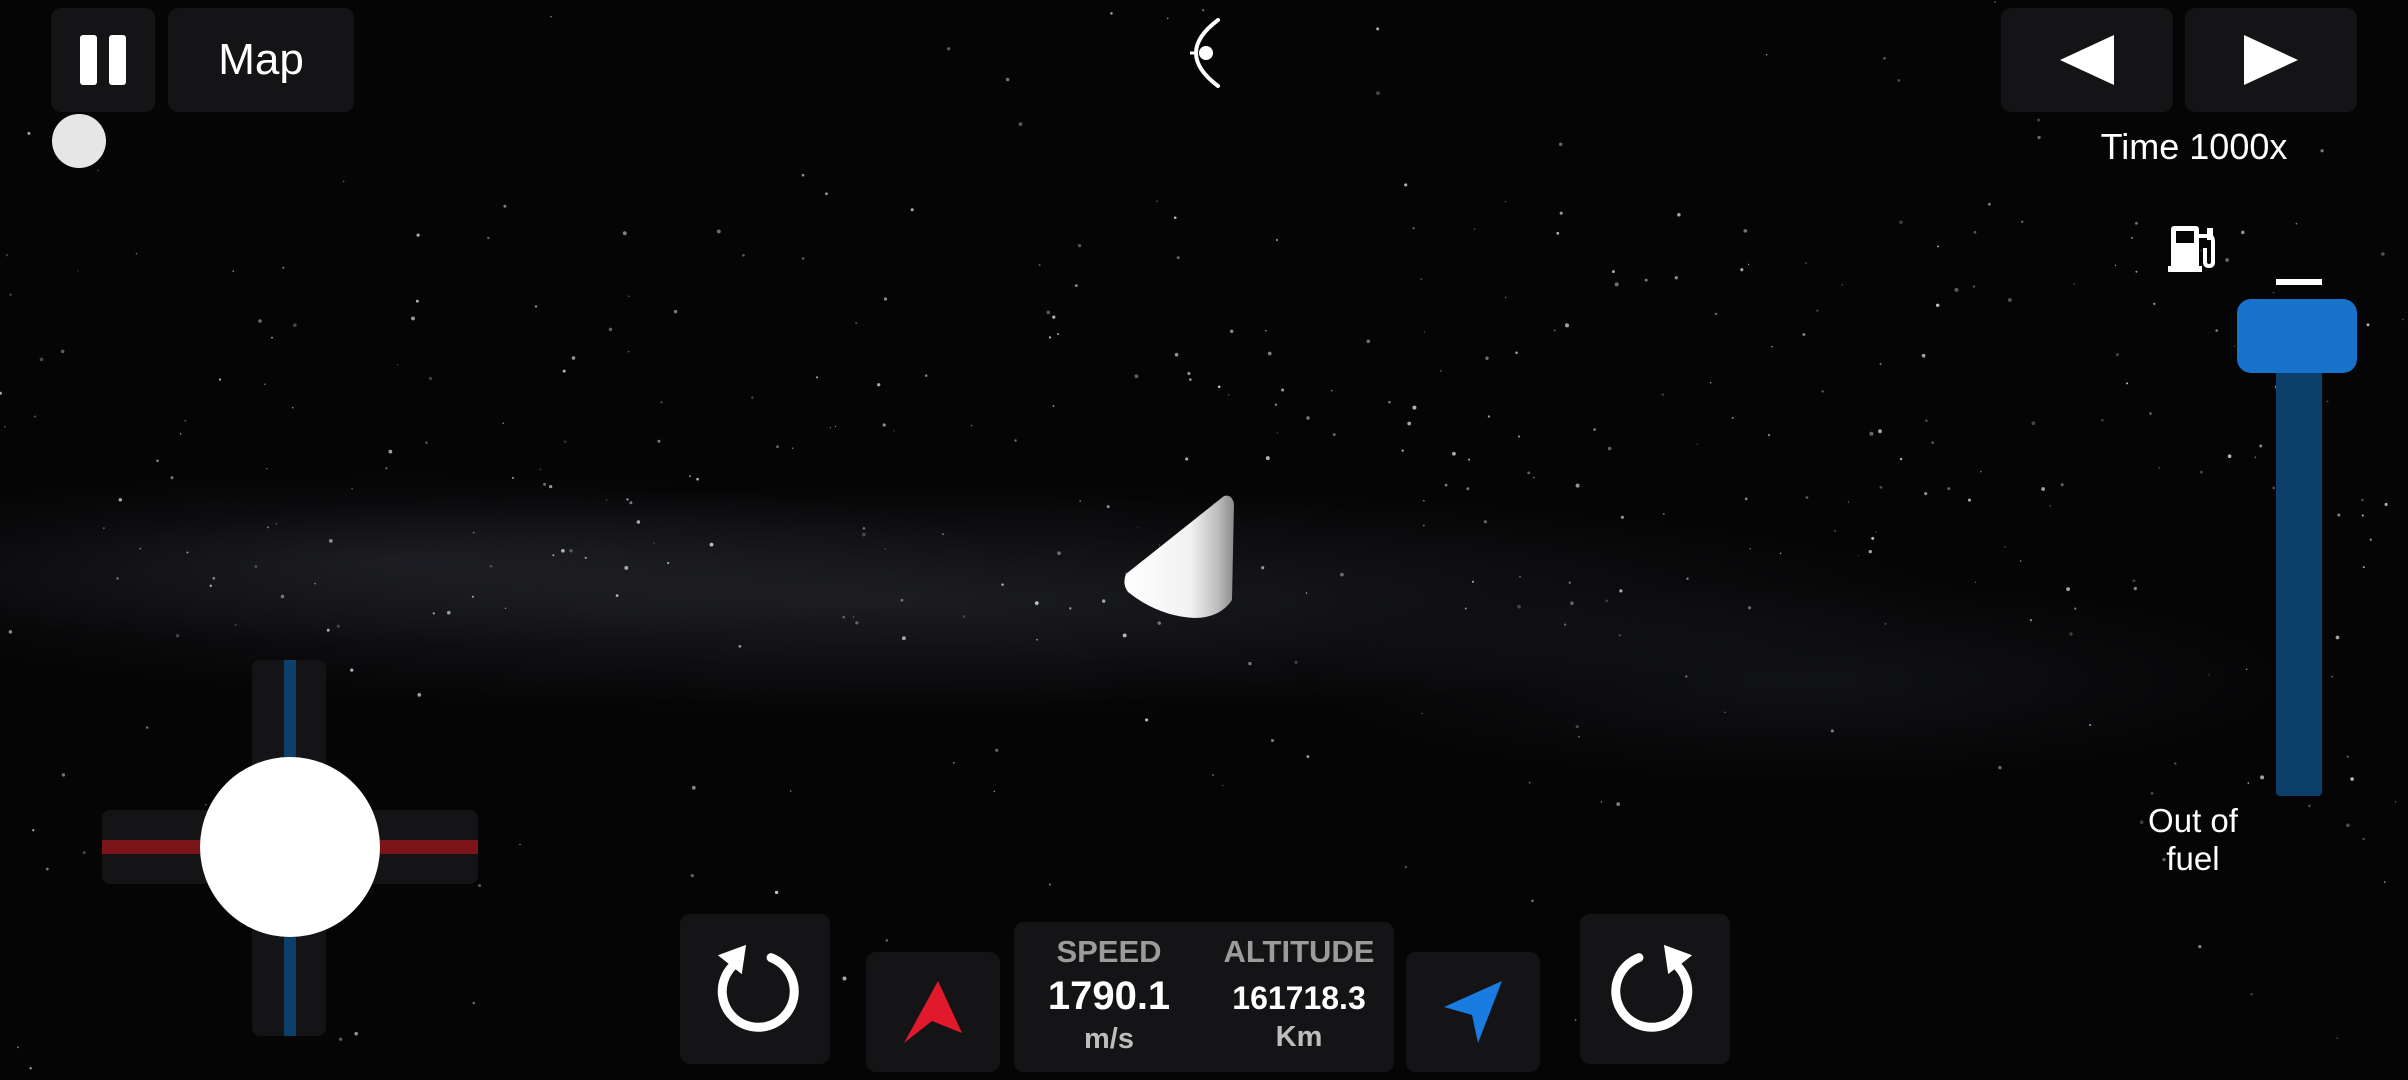  I want to click on throttle-slider-handle, so click(2297, 336).